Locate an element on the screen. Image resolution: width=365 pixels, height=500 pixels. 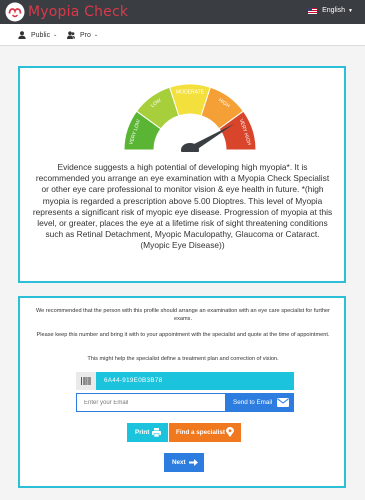
eye-logo-icon is located at coordinates (15, 12).